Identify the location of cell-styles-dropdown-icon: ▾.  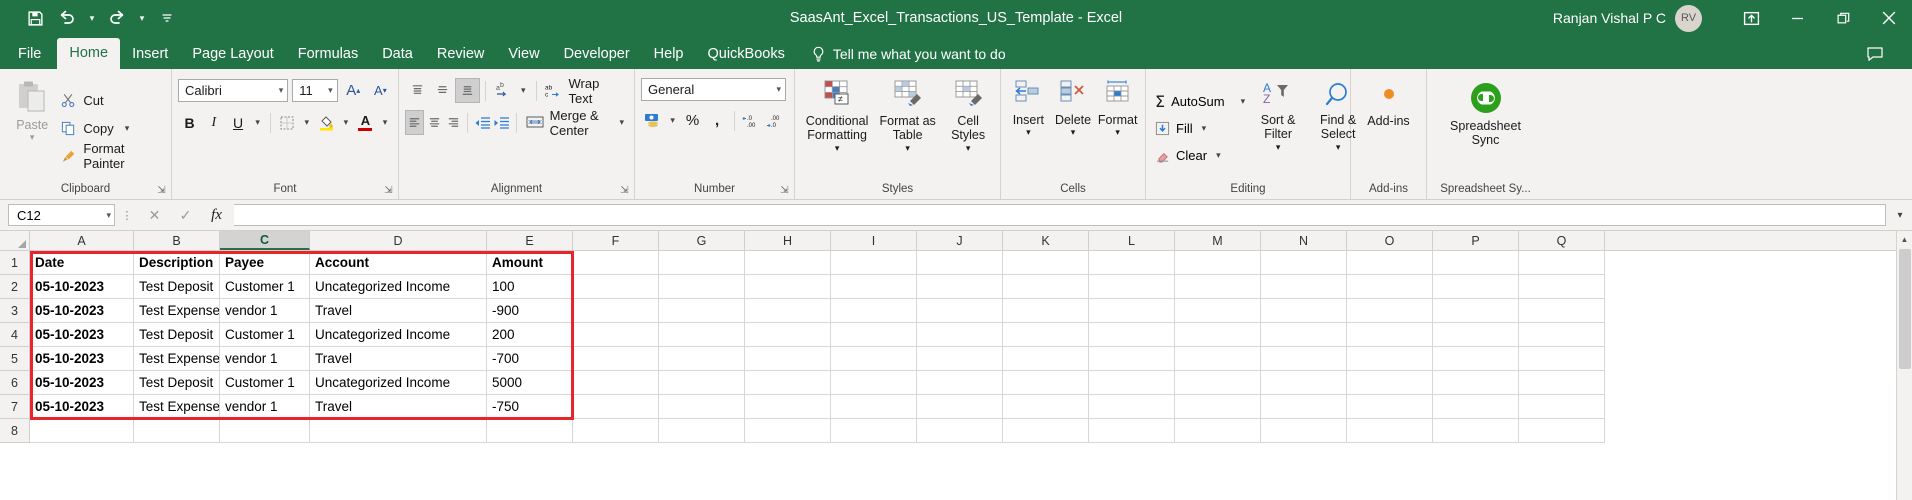
(968, 148).